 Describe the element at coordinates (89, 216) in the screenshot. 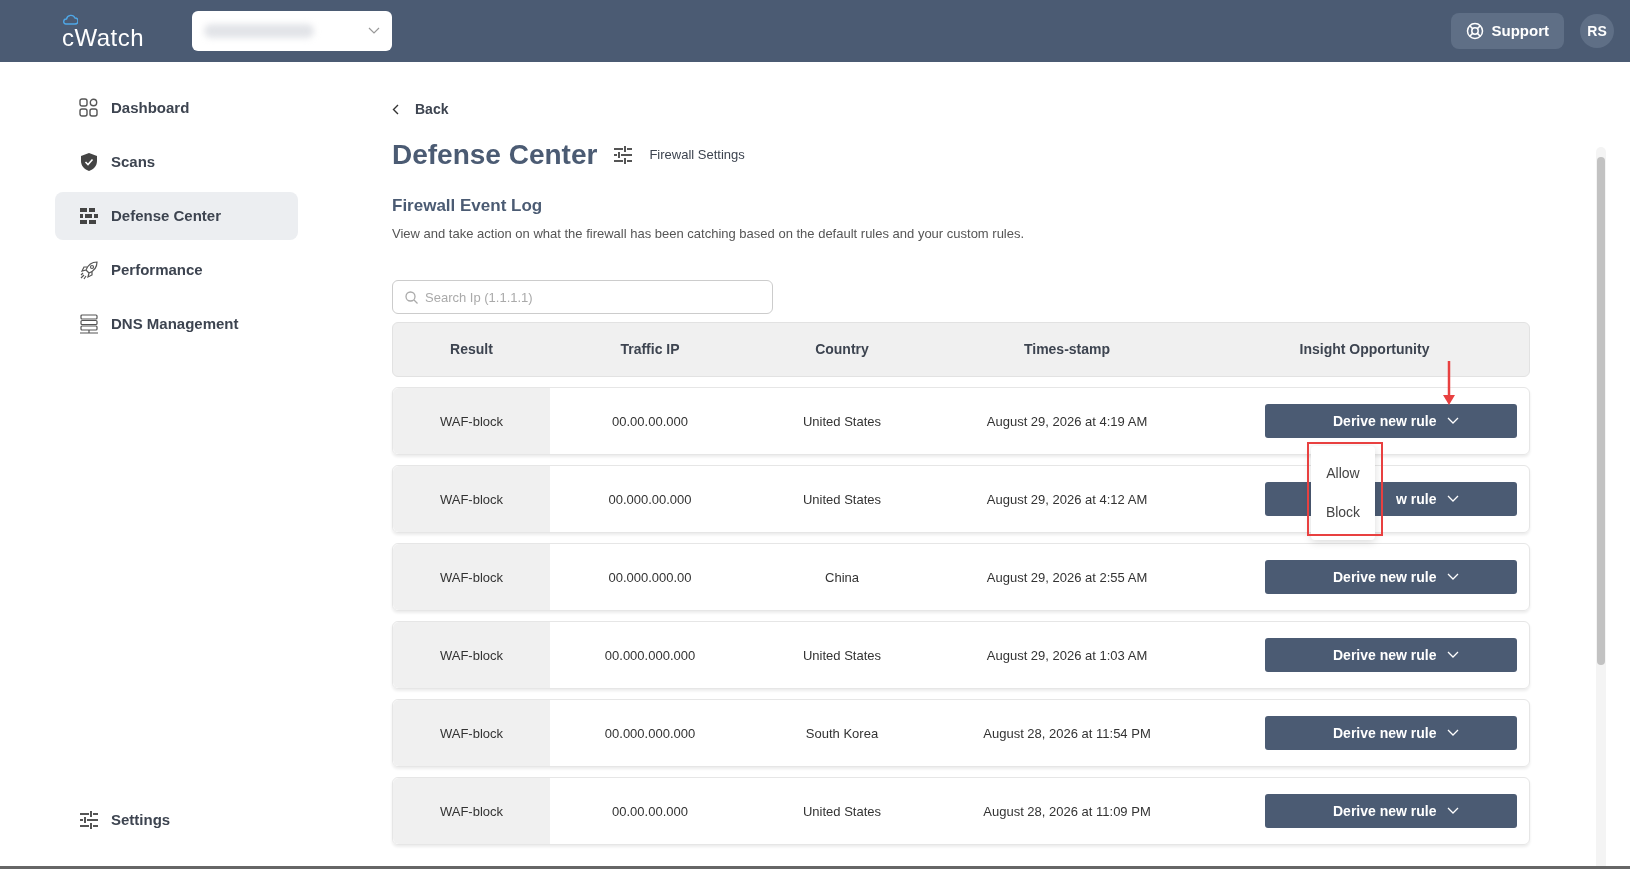

I see `brick-wall-icon` at that location.